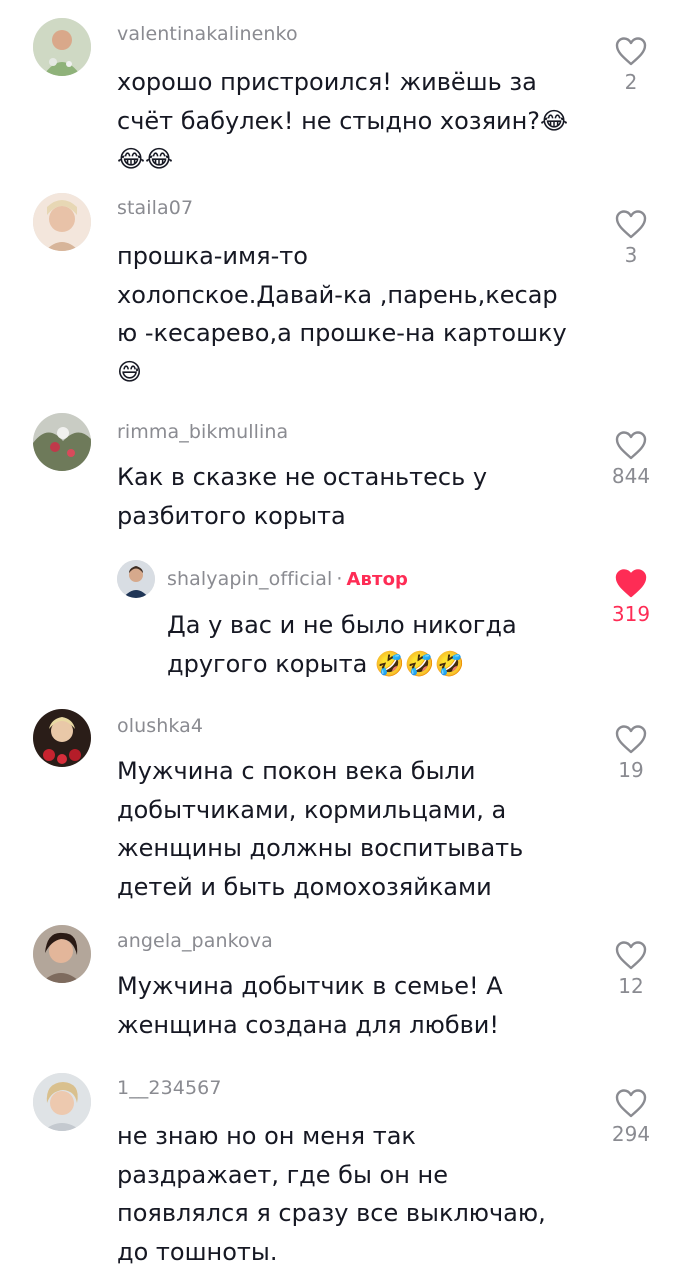 This screenshot has width=683, height=1280. What do you see at coordinates (197, 1251) in the screenshot?
I see `comment-line: до тошноты.` at bounding box center [197, 1251].